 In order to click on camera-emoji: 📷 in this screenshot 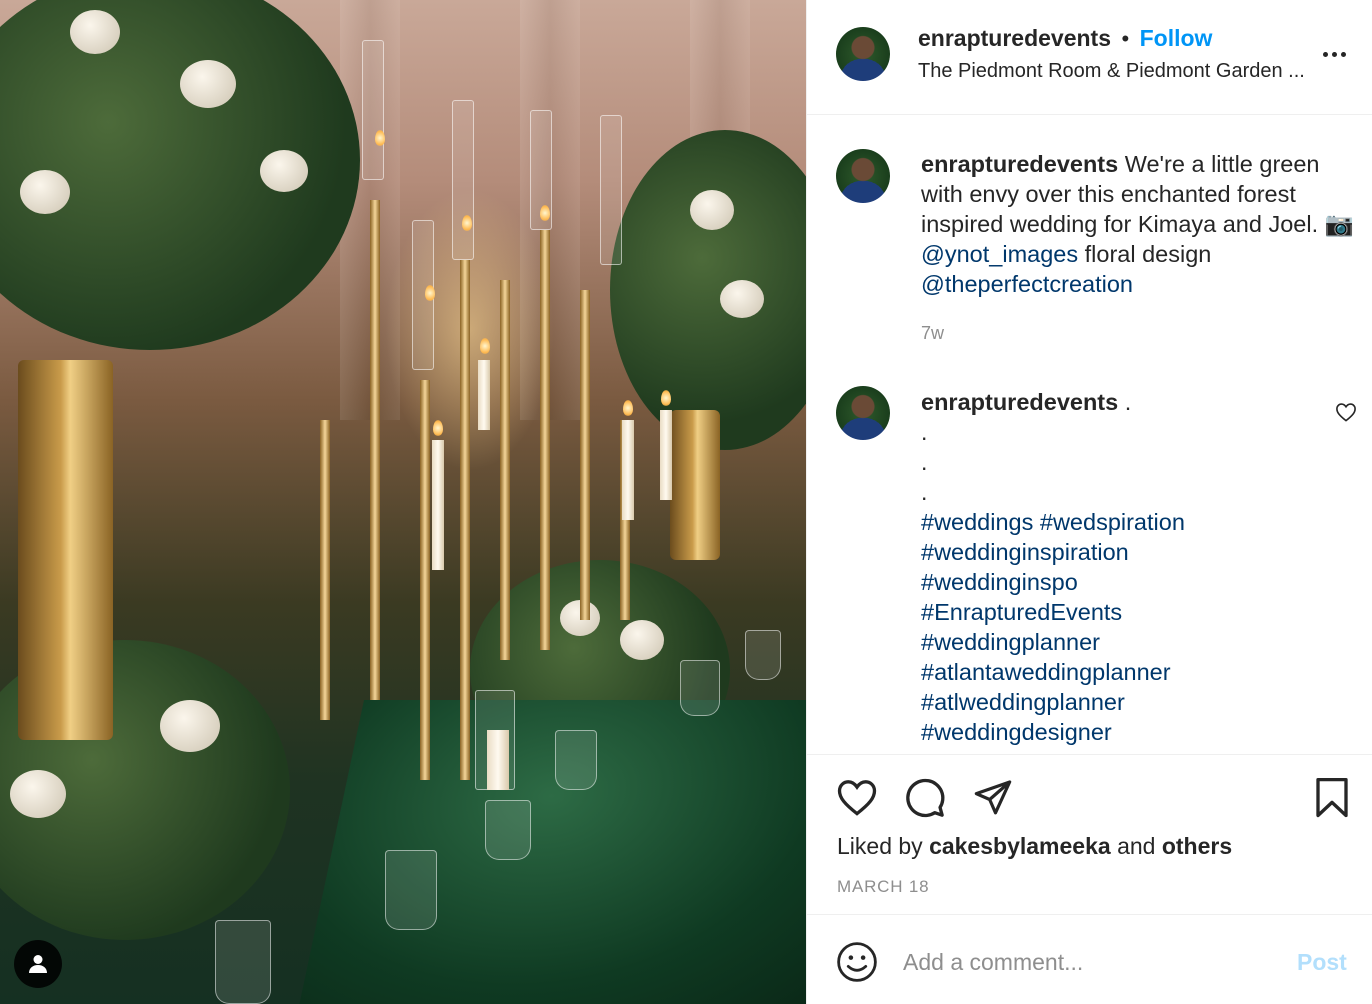, I will do `click(1339, 224)`.